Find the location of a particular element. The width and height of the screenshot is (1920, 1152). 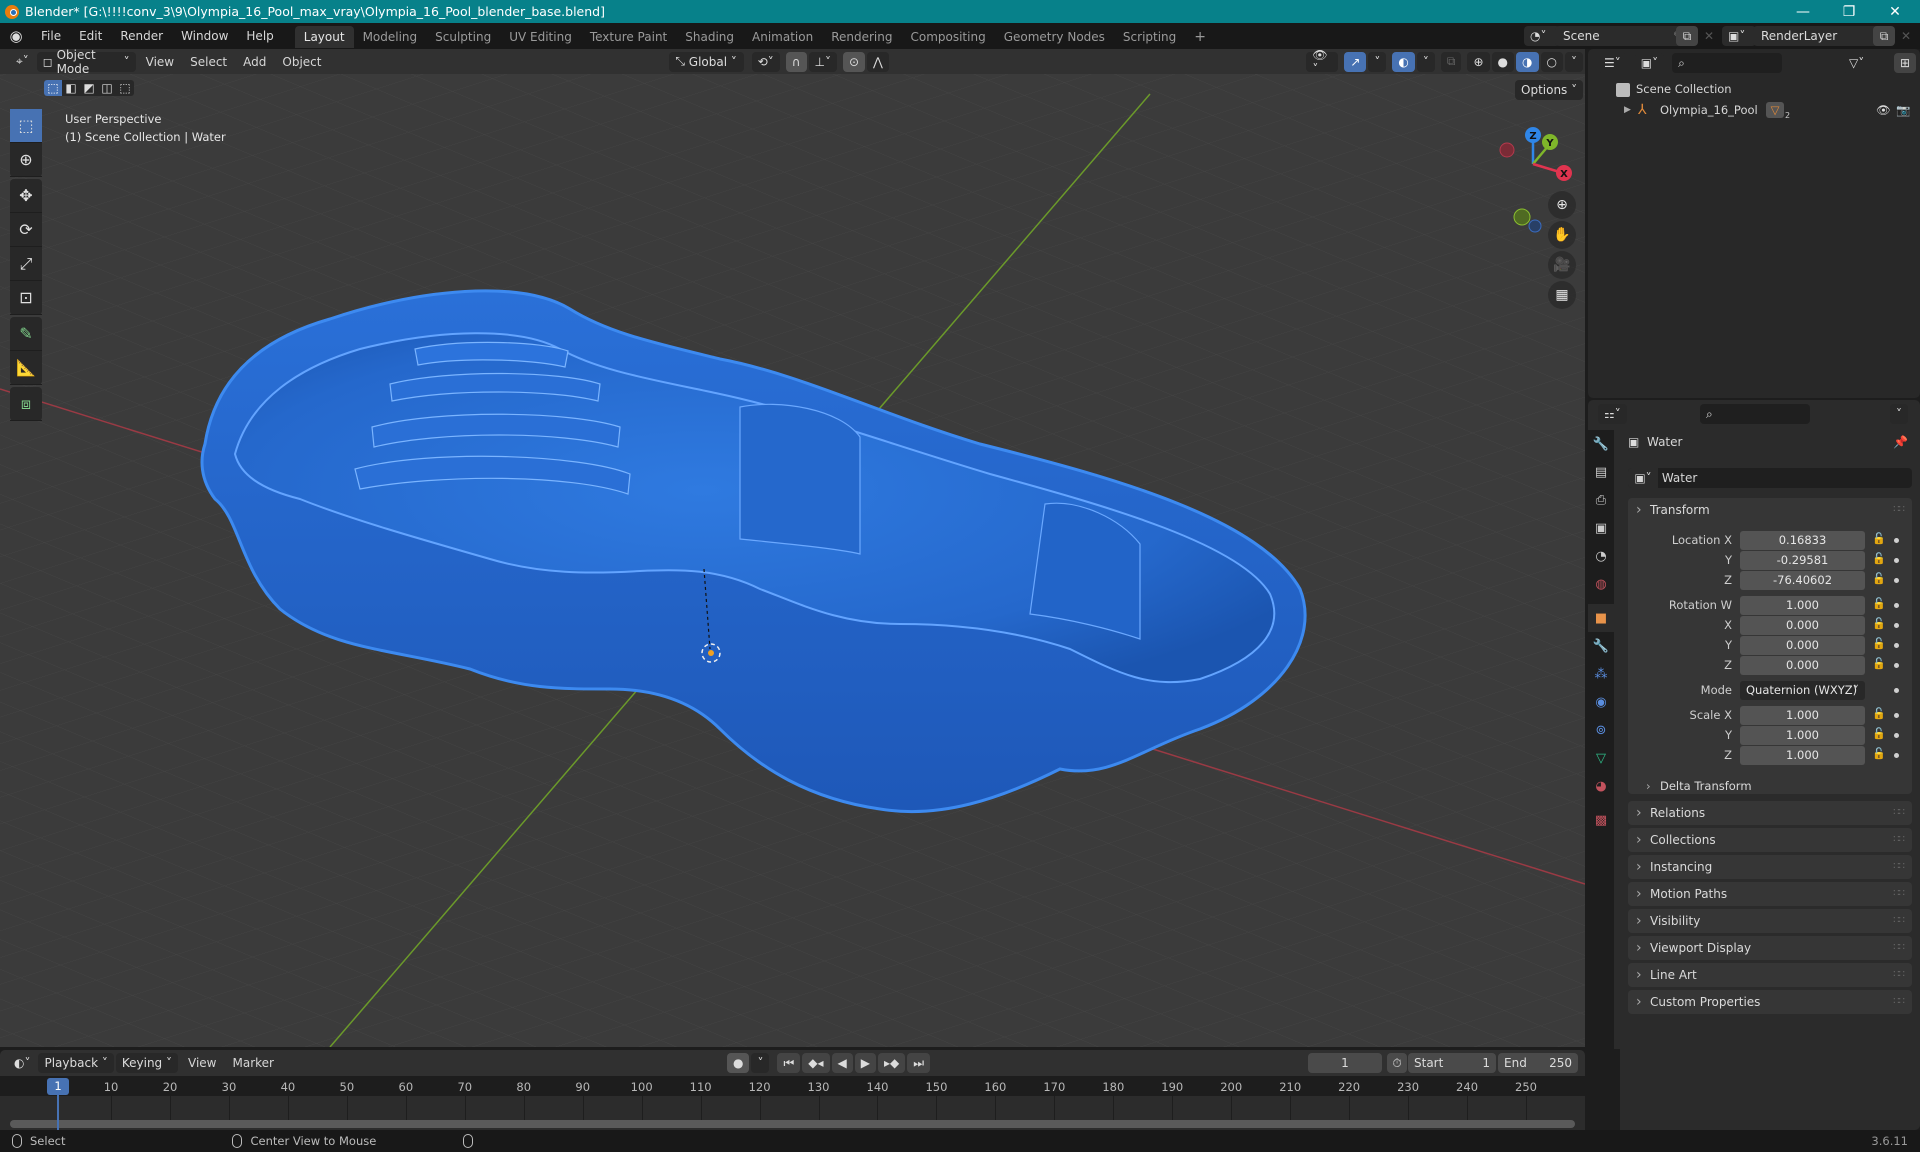

pin-icon: 📌 is located at coordinates (1900, 442).